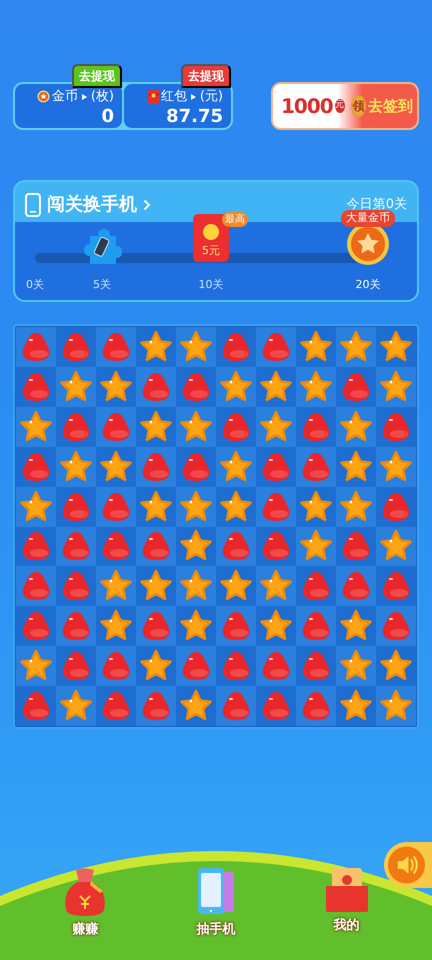 This screenshot has width=432, height=960. Describe the element at coordinates (35, 285) in the screenshot. I see `milestone-label: 0关` at that location.